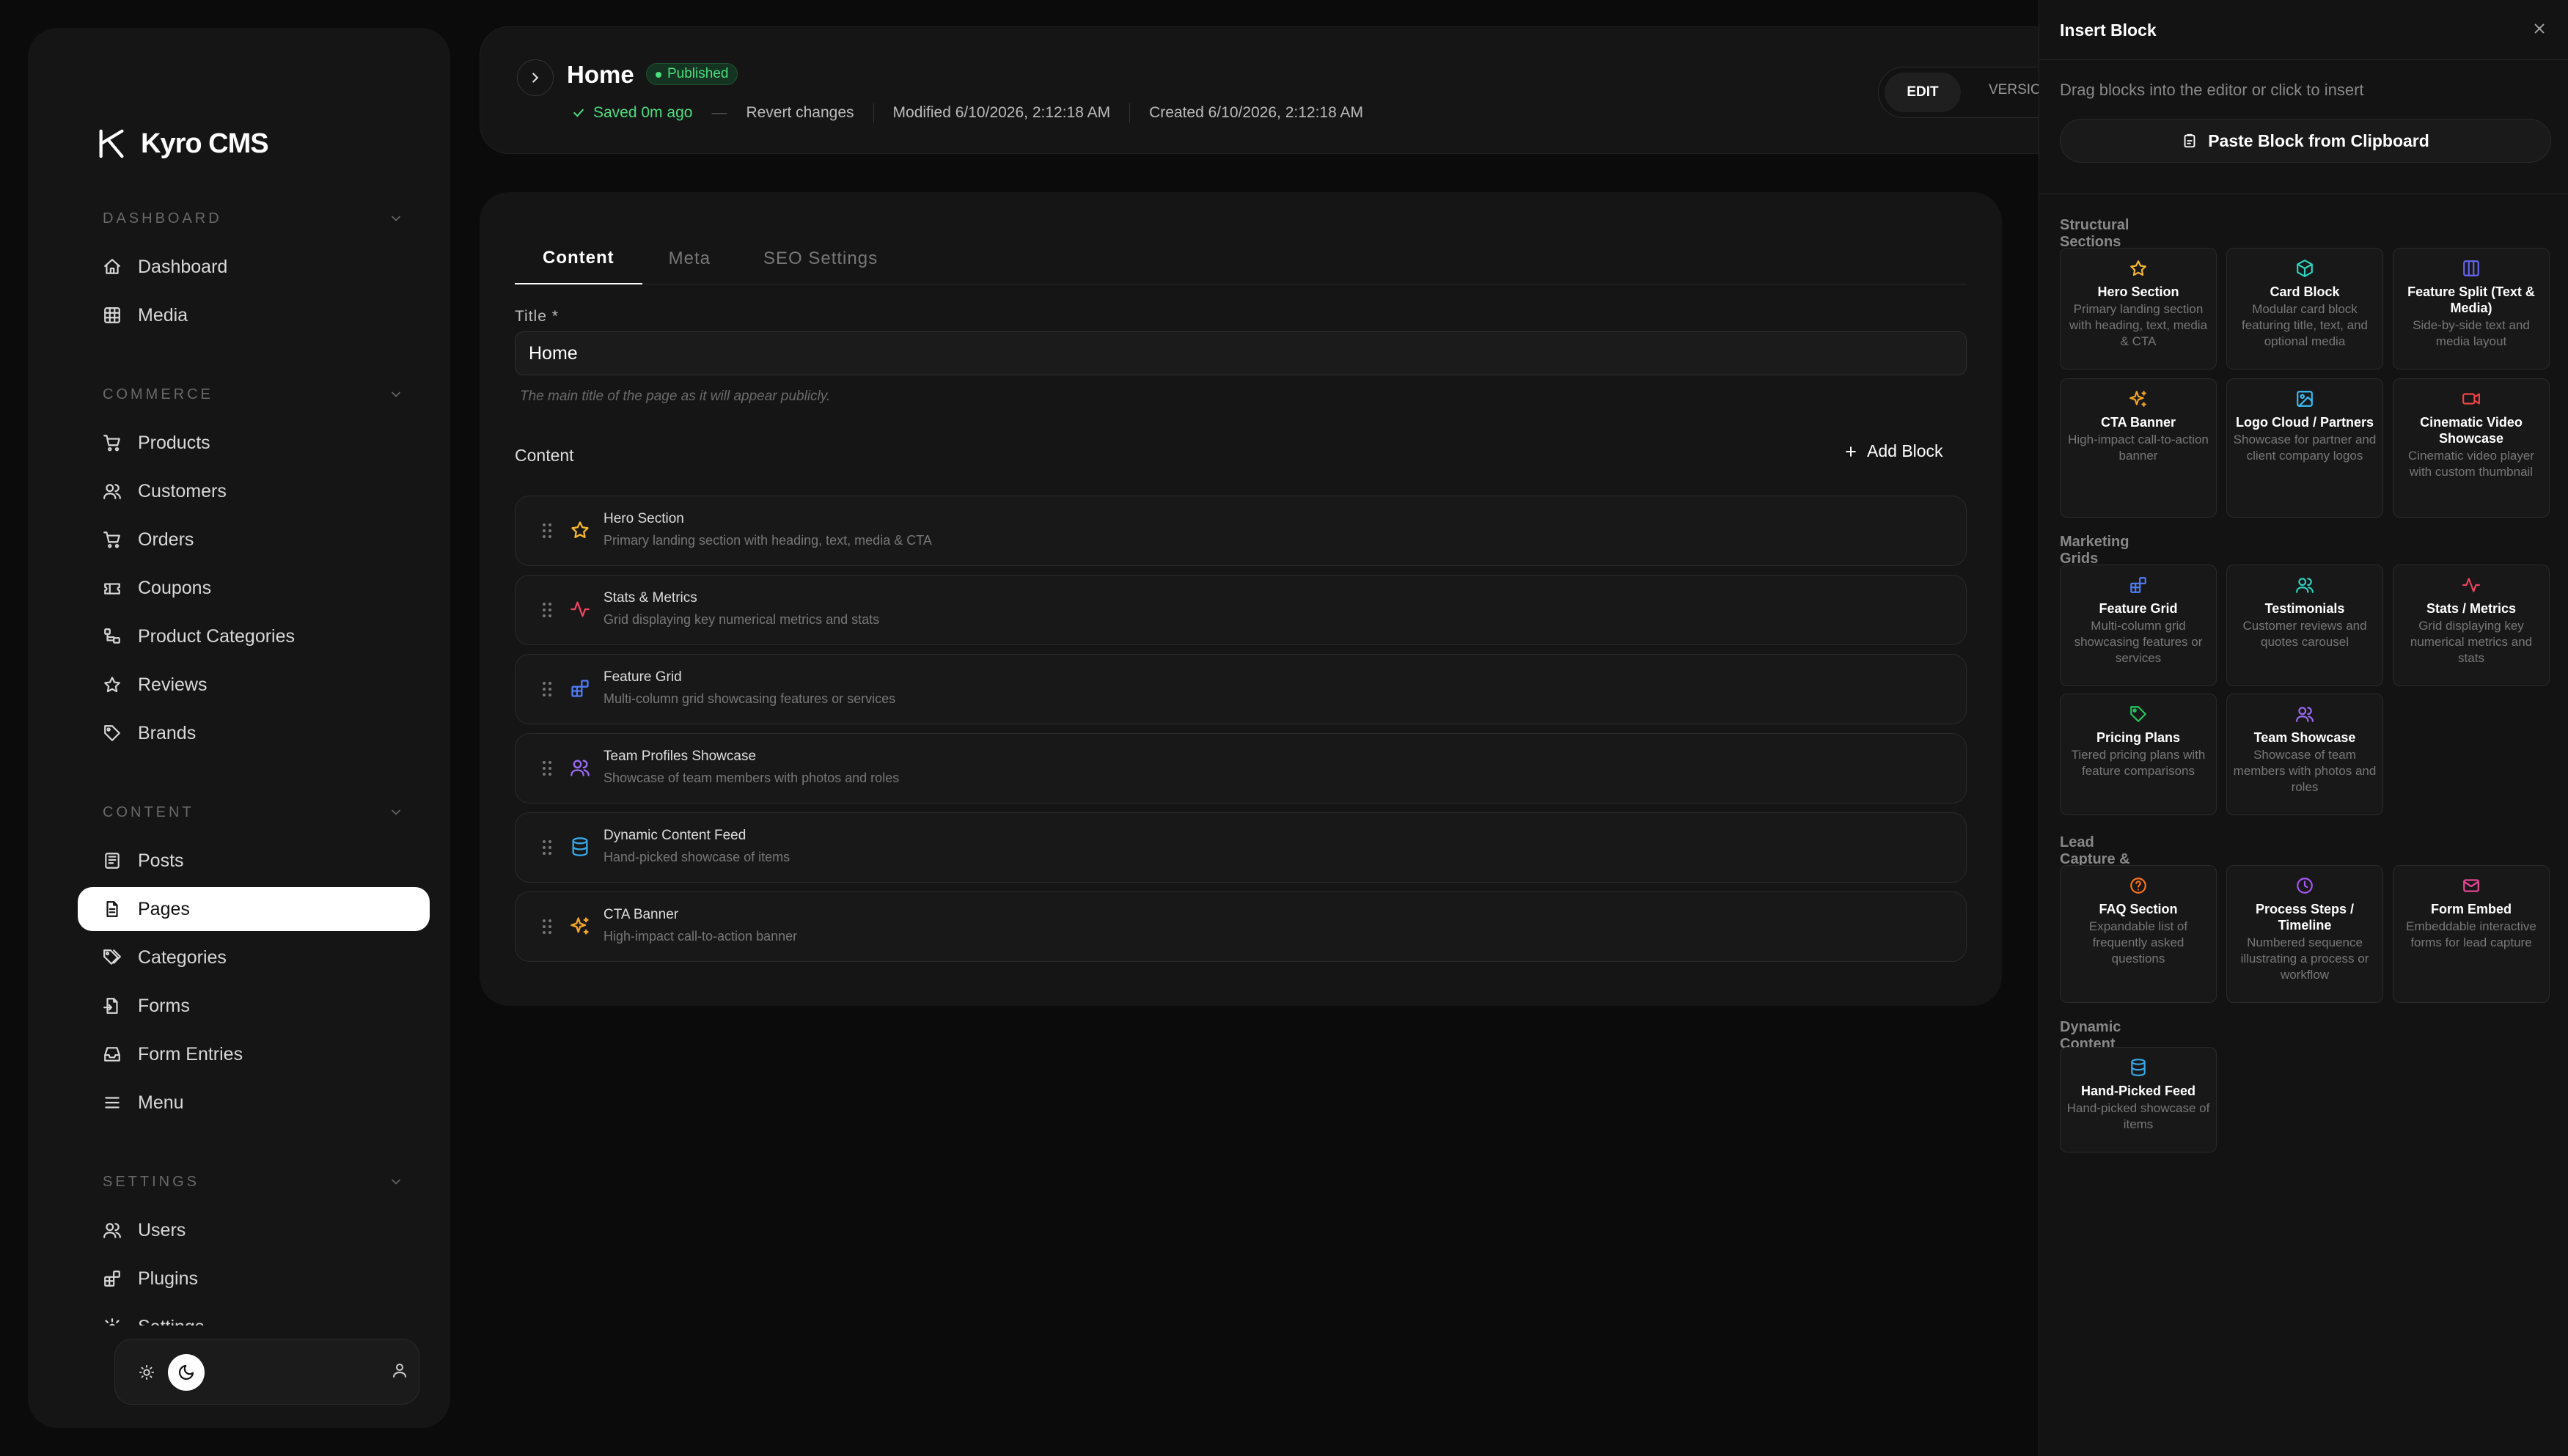 The width and height of the screenshot is (2568, 1456). What do you see at coordinates (254, 1103) in the screenshot?
I see `sidebar-item-menu: Menu` at bounding box center [254, 1103].